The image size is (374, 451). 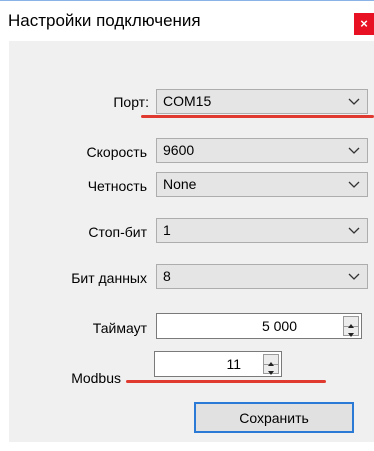 I want to click on modbus-spinner, so click(x=271, y=364).